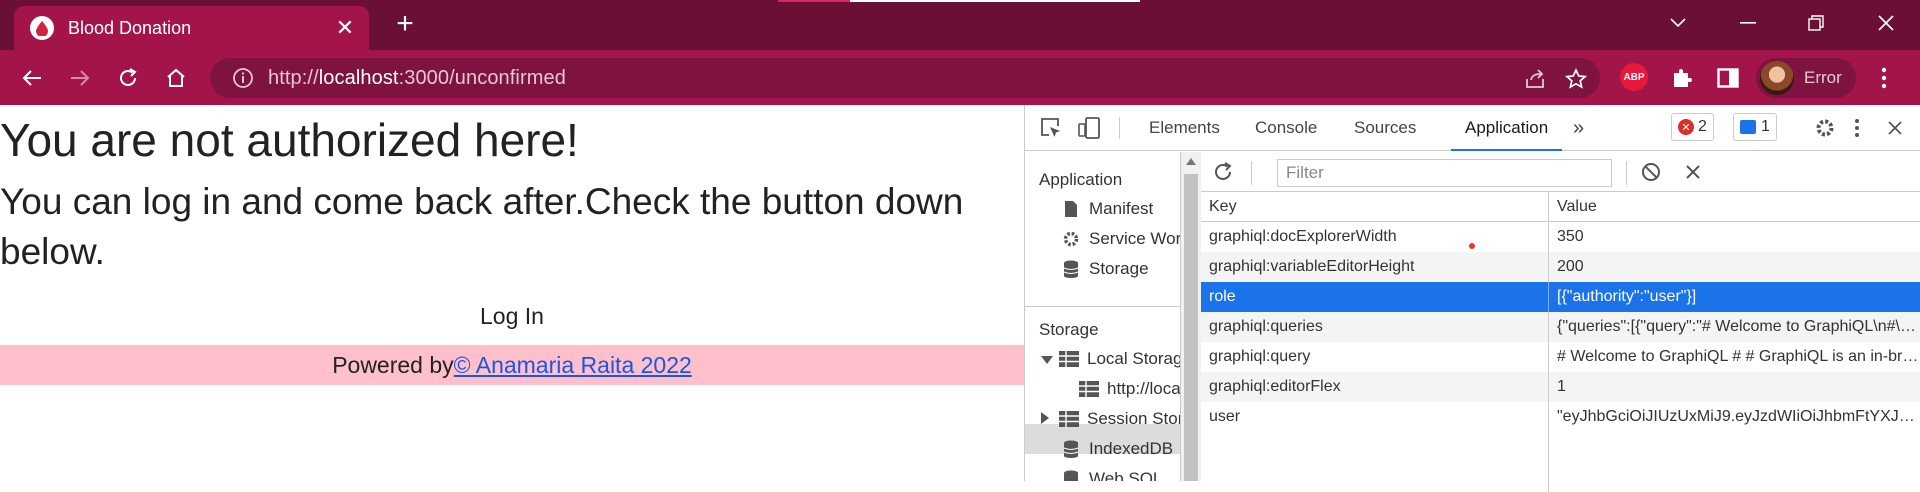  What do you see at coordinates (176, 78) in the screenshot?
I see `home-icon` at bounding box center [176, 78].